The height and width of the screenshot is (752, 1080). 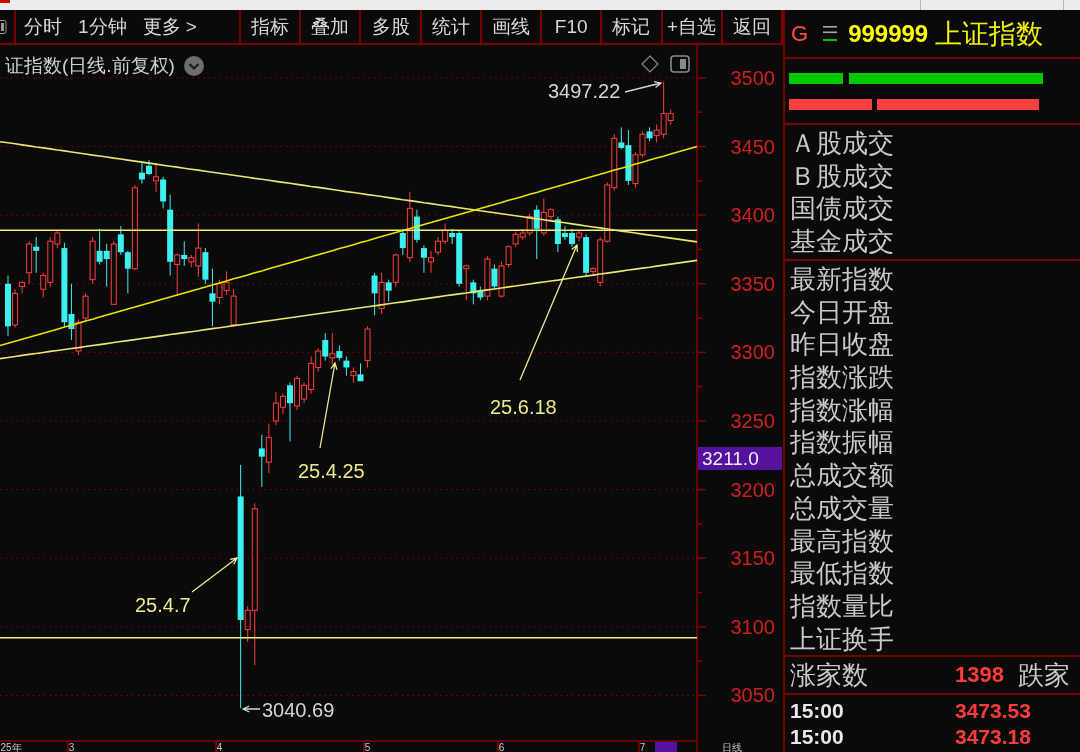 I want to click on toolbar-button: +自选, so click(x=692, y=26).